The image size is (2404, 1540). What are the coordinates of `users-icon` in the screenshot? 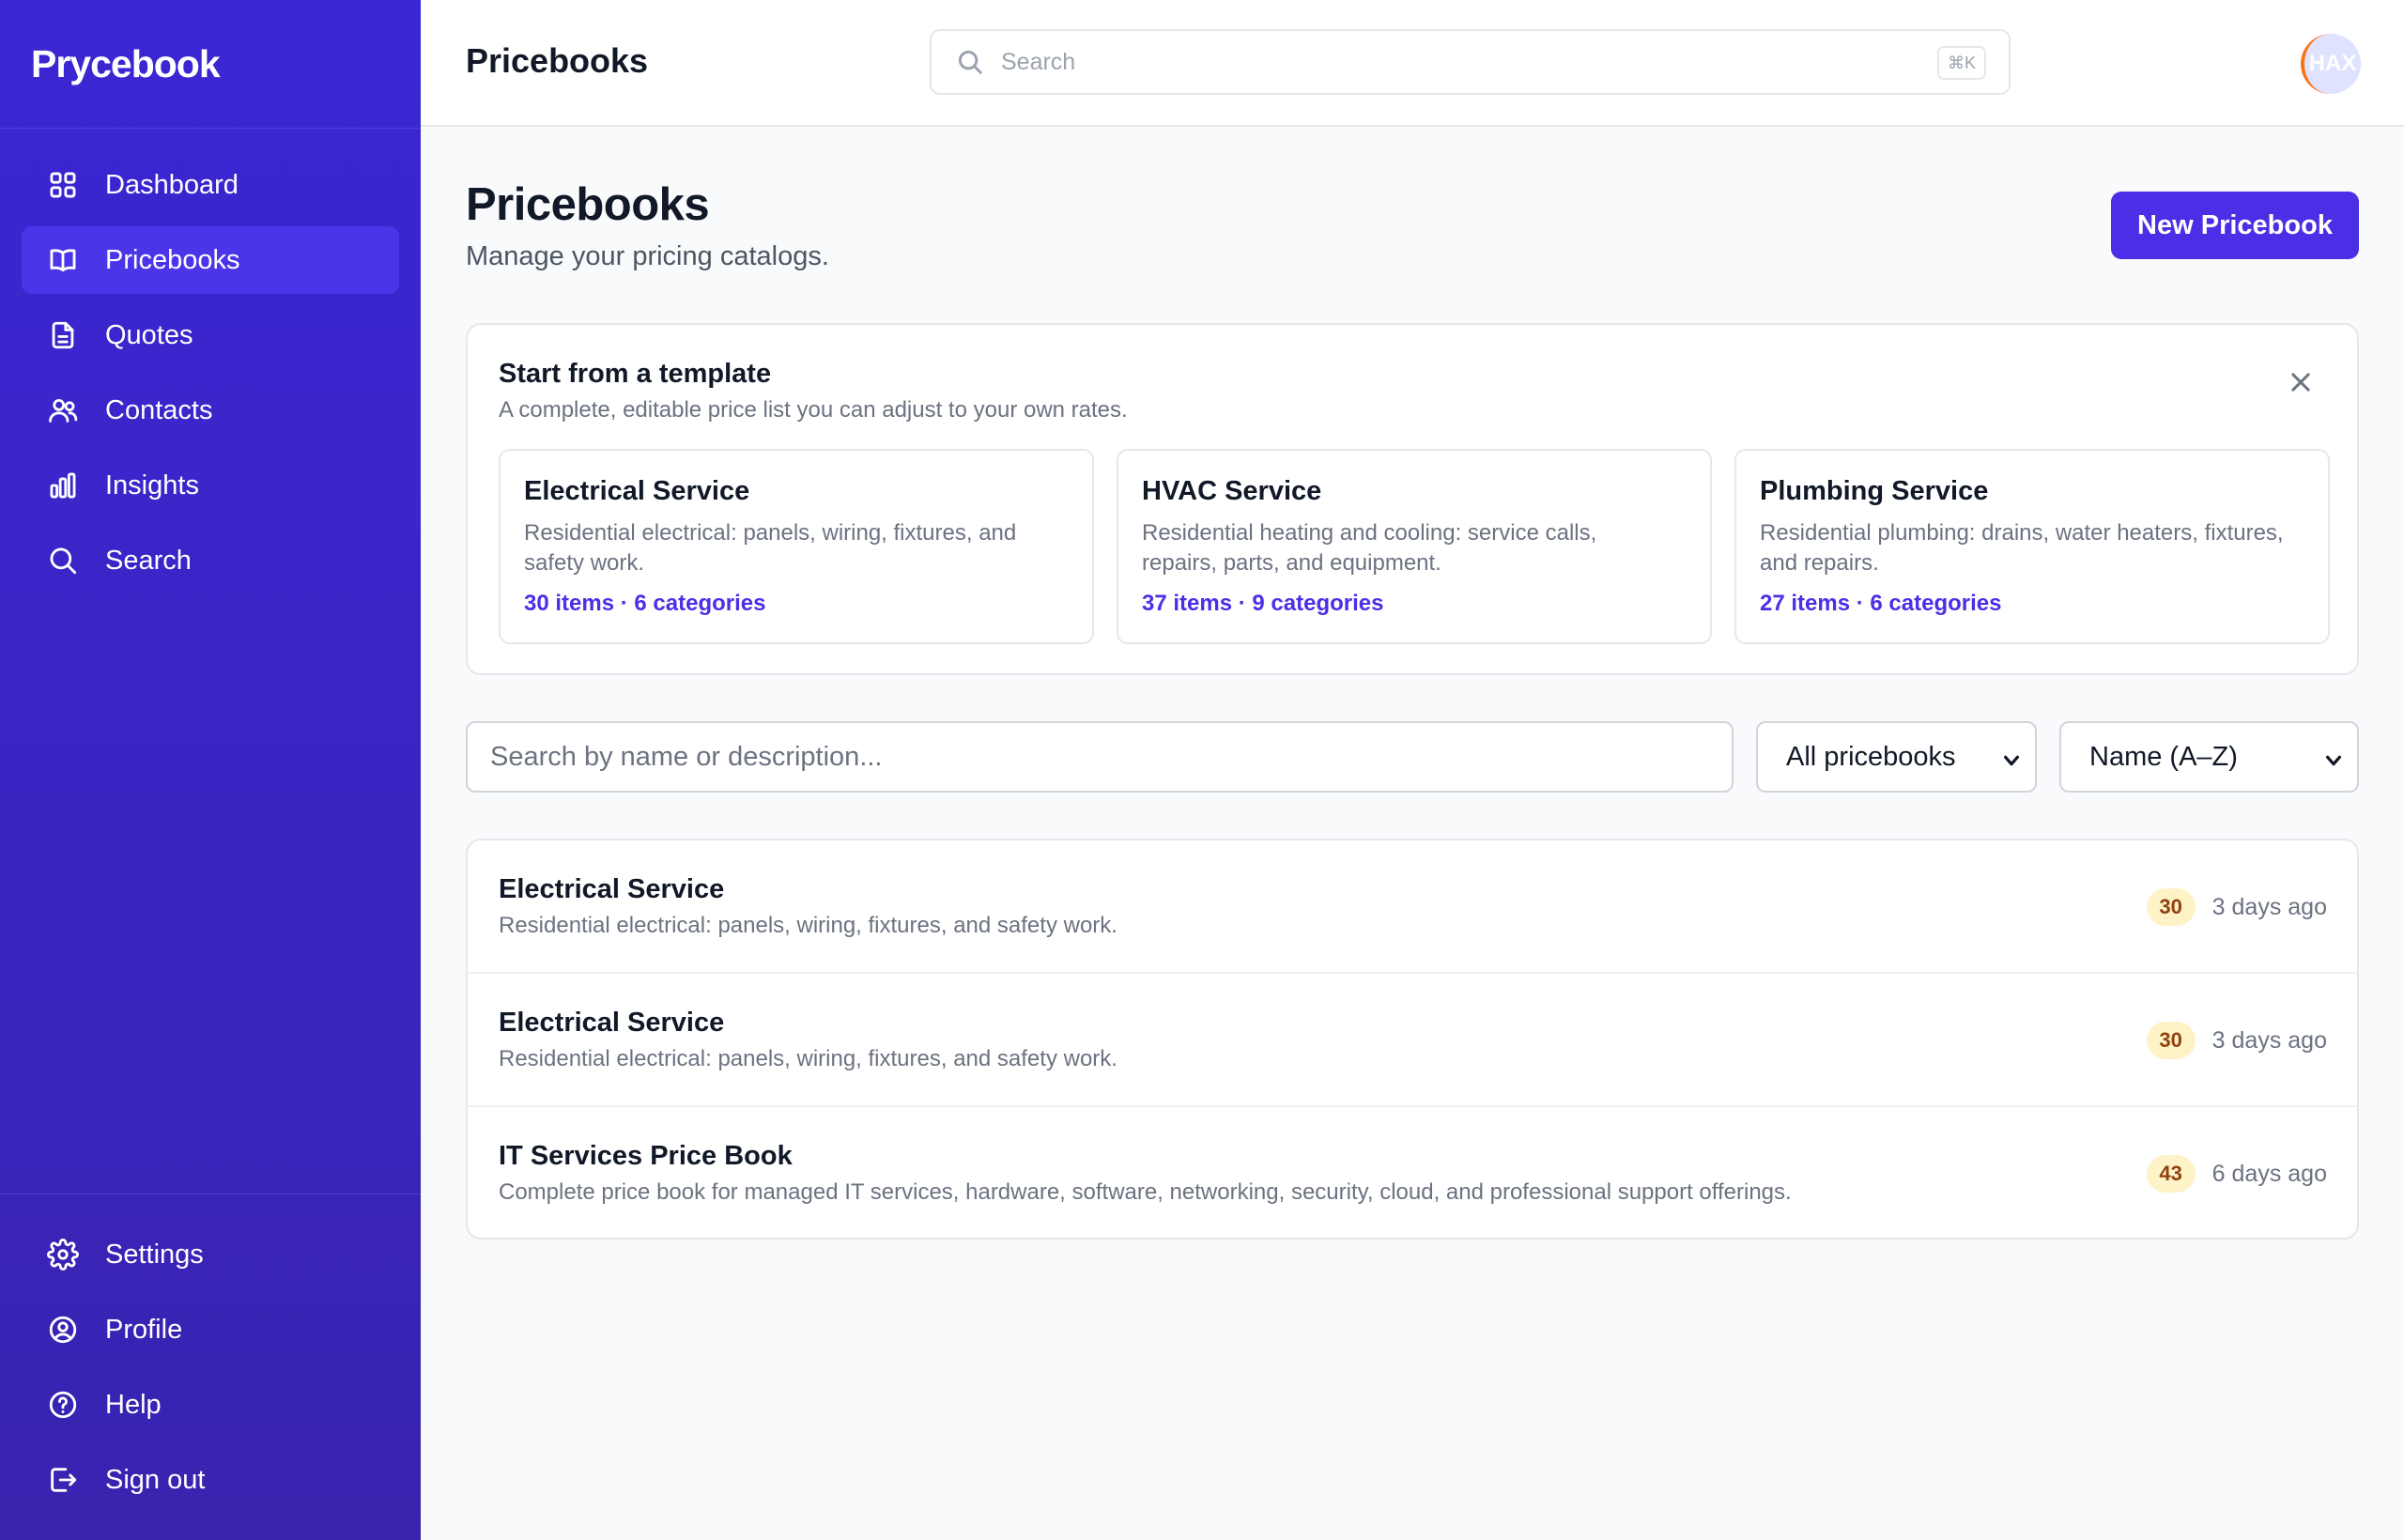 It's located at (63, 410).